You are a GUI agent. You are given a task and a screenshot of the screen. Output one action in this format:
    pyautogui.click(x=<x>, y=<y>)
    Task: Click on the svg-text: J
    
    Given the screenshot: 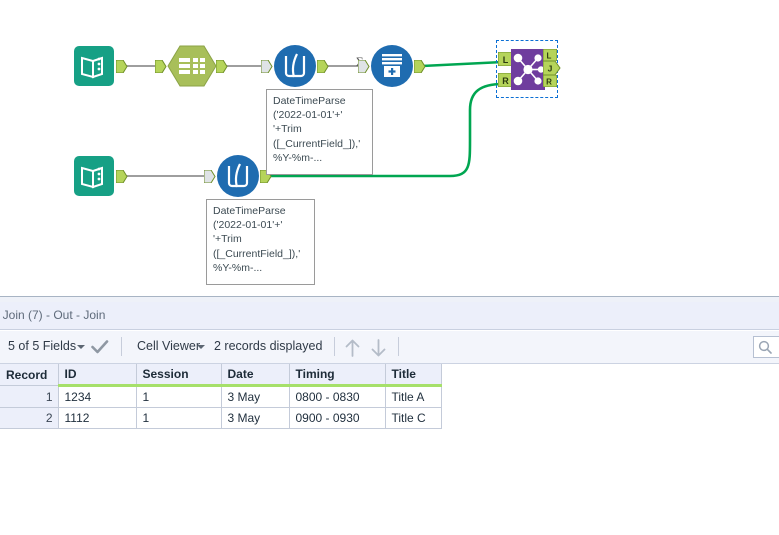 What is the action you would take?
    pyautogui.click(x=550, y=69)
    